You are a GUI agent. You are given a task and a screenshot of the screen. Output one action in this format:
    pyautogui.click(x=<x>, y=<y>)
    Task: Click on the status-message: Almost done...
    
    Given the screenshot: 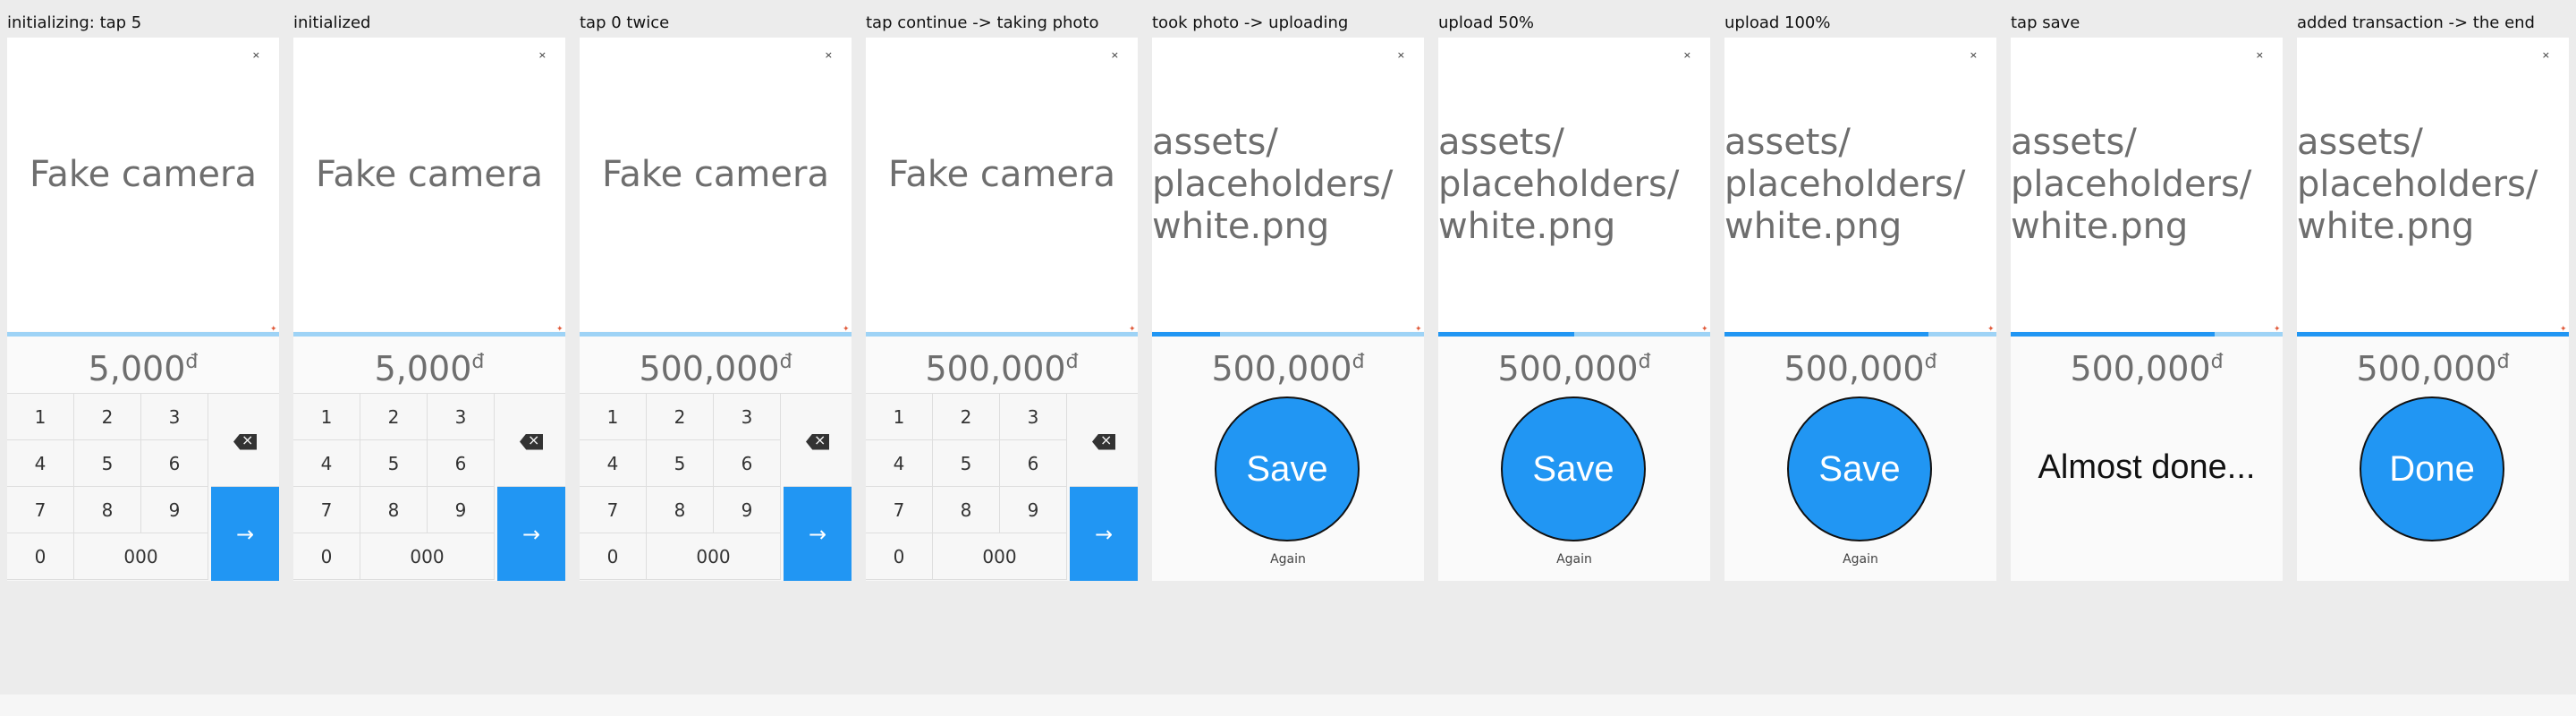 What is the action you would take?
    pyautogui.click(x=2147, y=467)
    